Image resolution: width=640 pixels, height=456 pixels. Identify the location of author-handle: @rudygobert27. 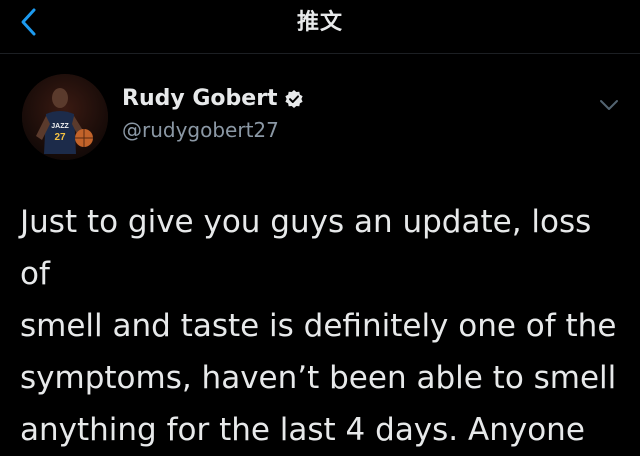
(200, 130).